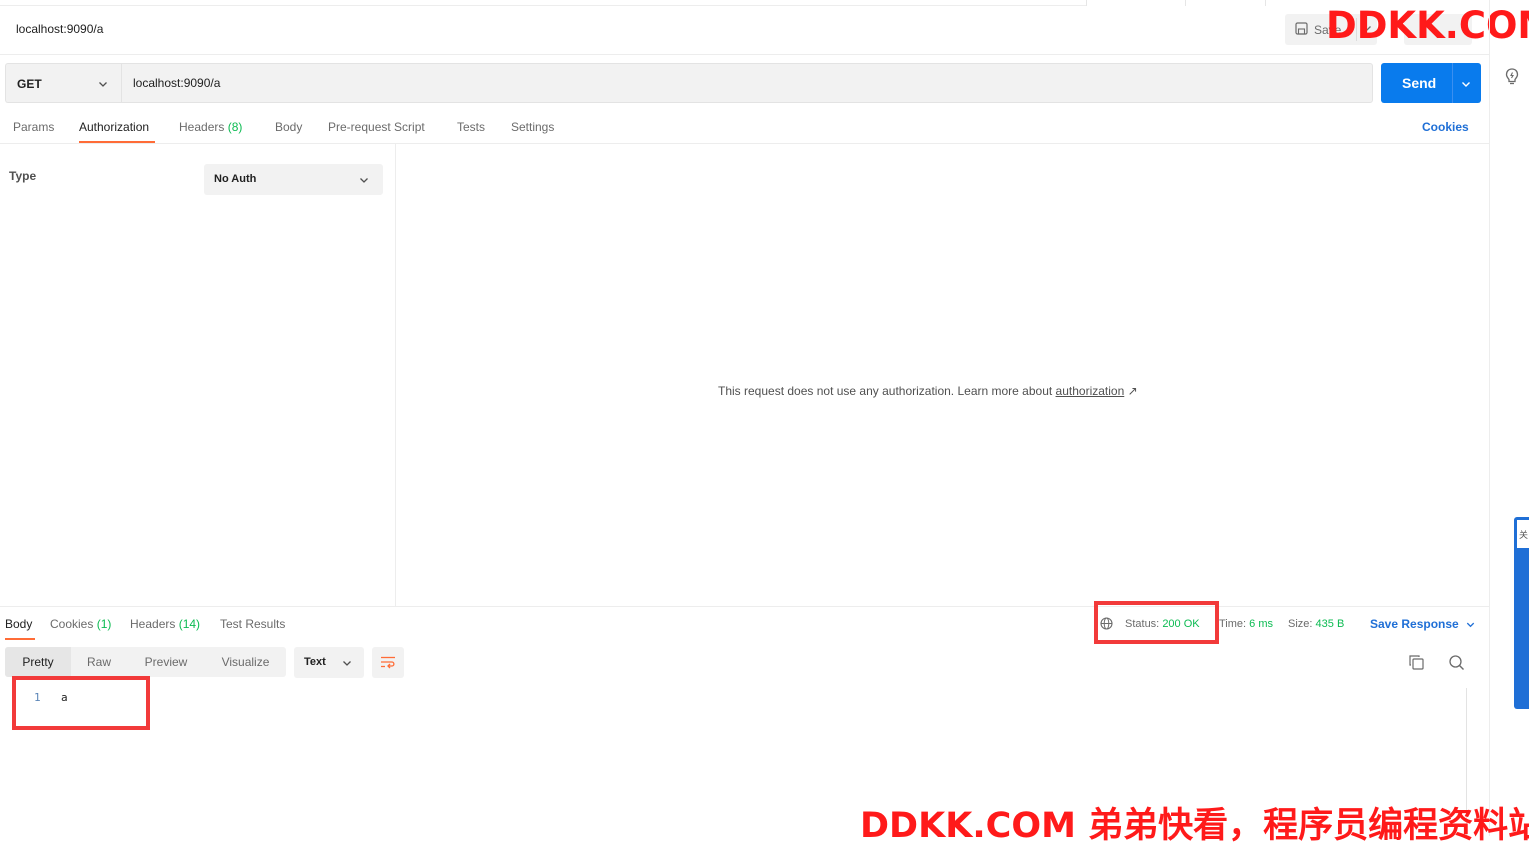 Image resolution: width=1529 pixels, height=848 pixels. What do you see at coordinates (543, 5) in the screenshot?
I see `top-divider` at bounding box center [543, 5].